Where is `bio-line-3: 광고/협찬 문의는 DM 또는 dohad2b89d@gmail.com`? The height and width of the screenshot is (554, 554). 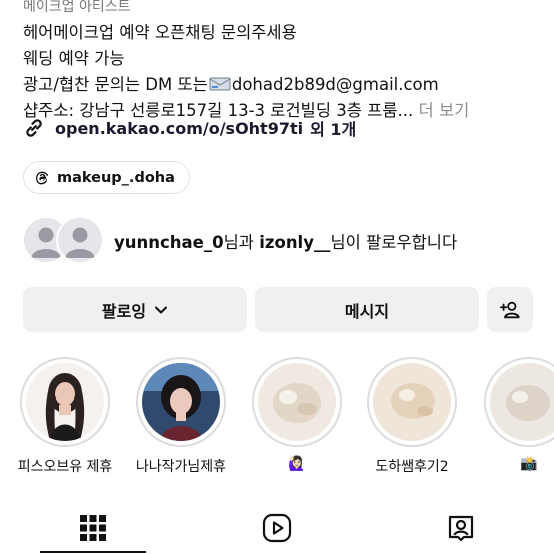 bio-line-3: 광고/협찬 문의는 DM 또는 dohad2b89d@gmail.com is located at coordinates (283, 85).